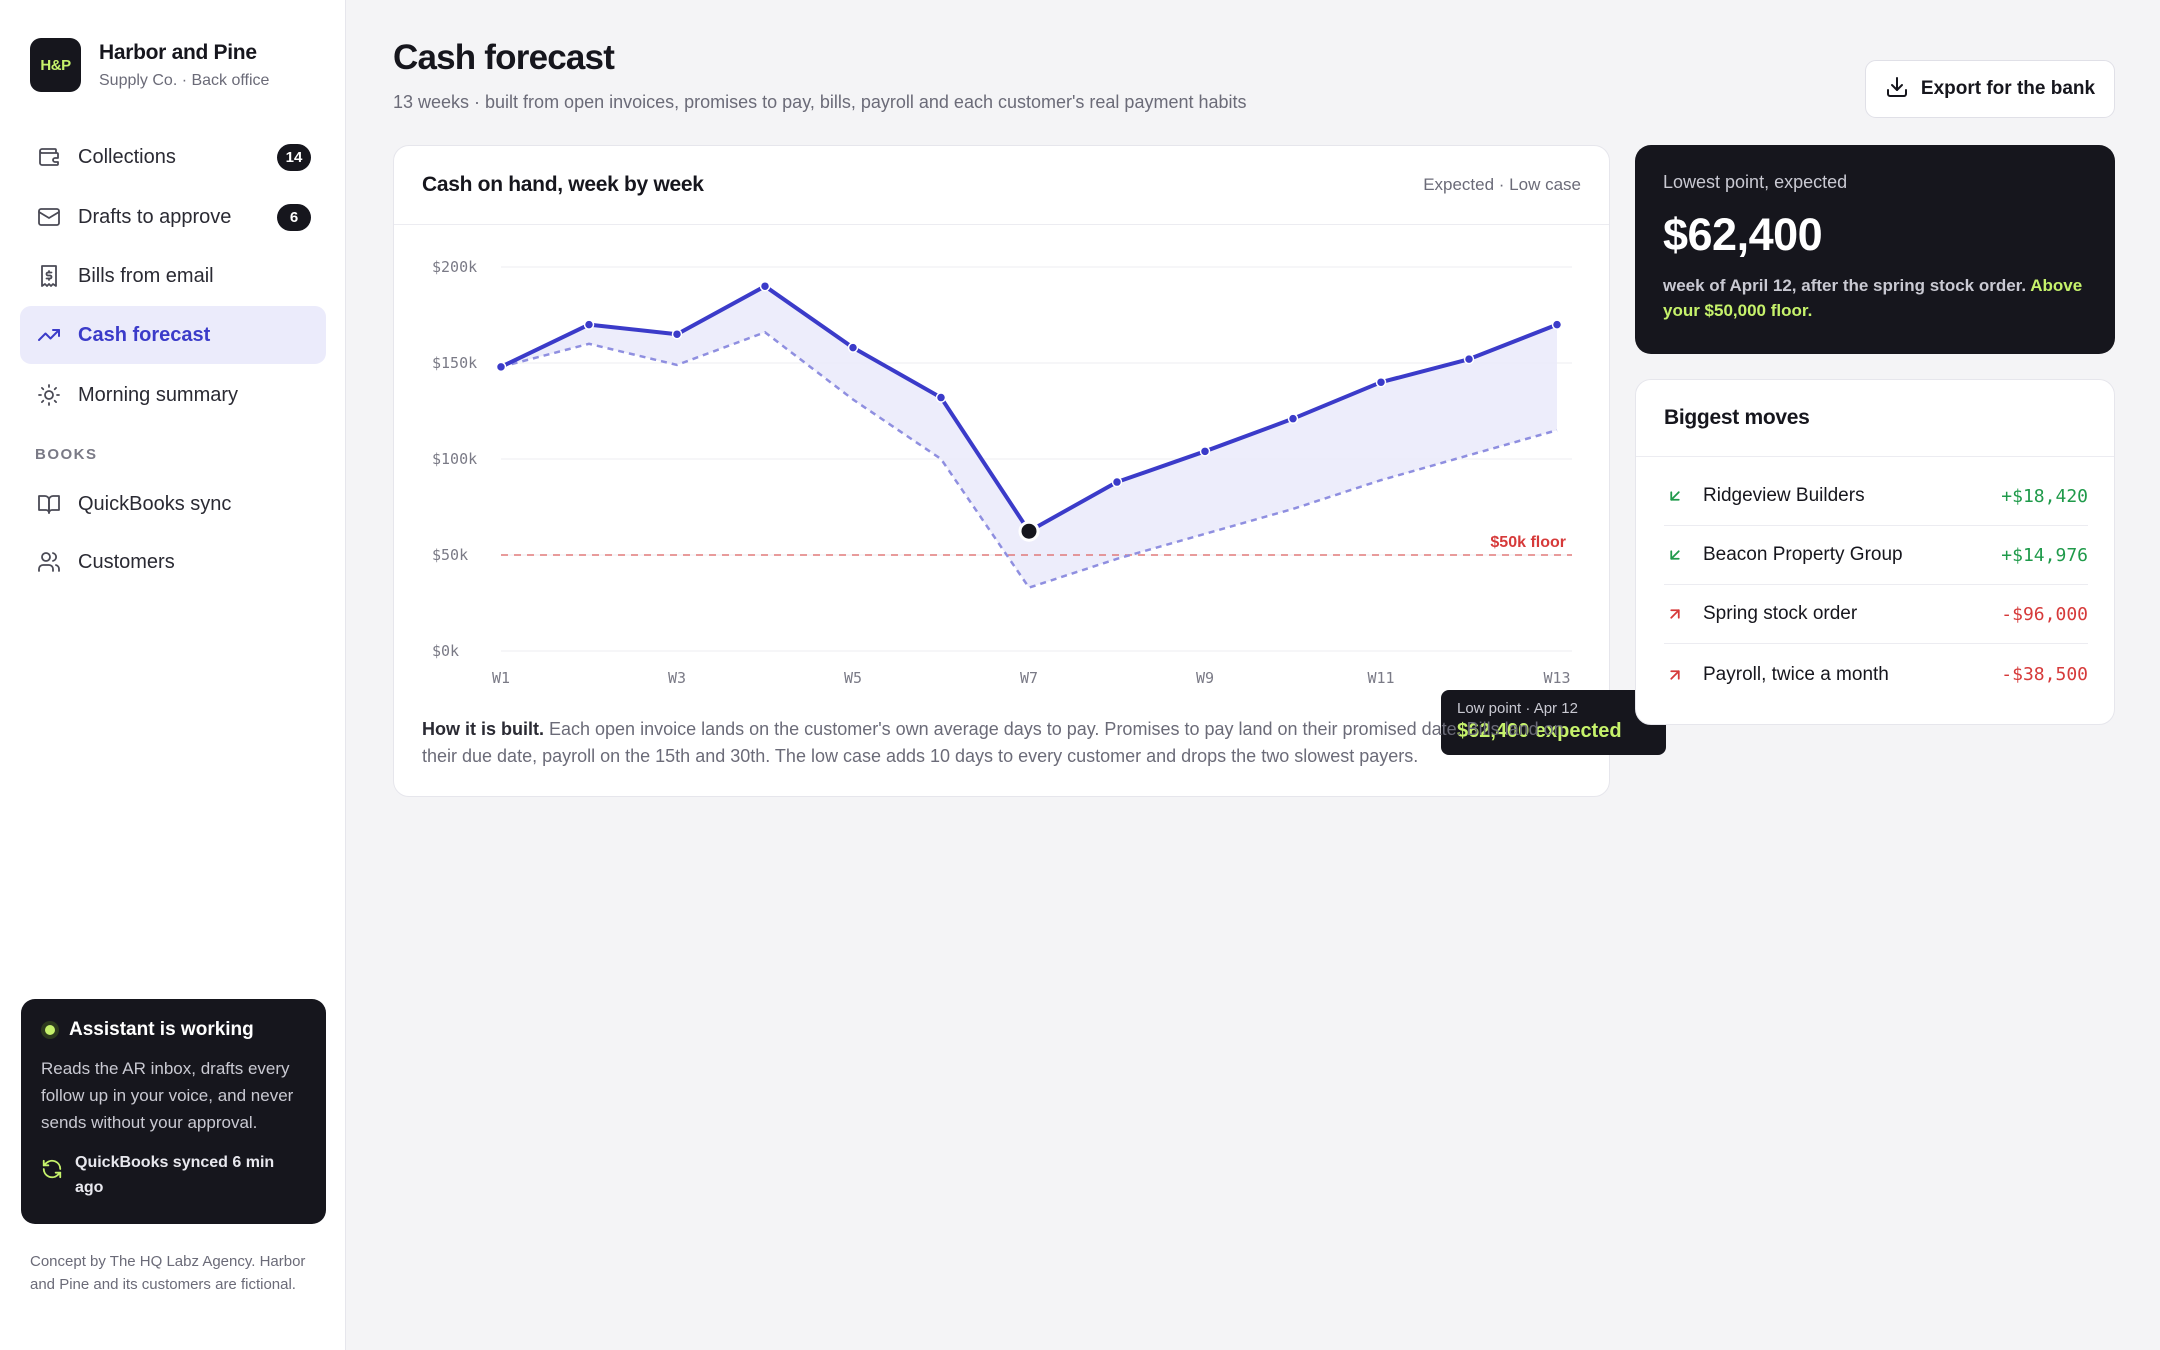 Image resolution: width=2160 pixels, height=1350 pixels. I want to click on sidebar-item-label: Cash forecast, so click(144, 334).